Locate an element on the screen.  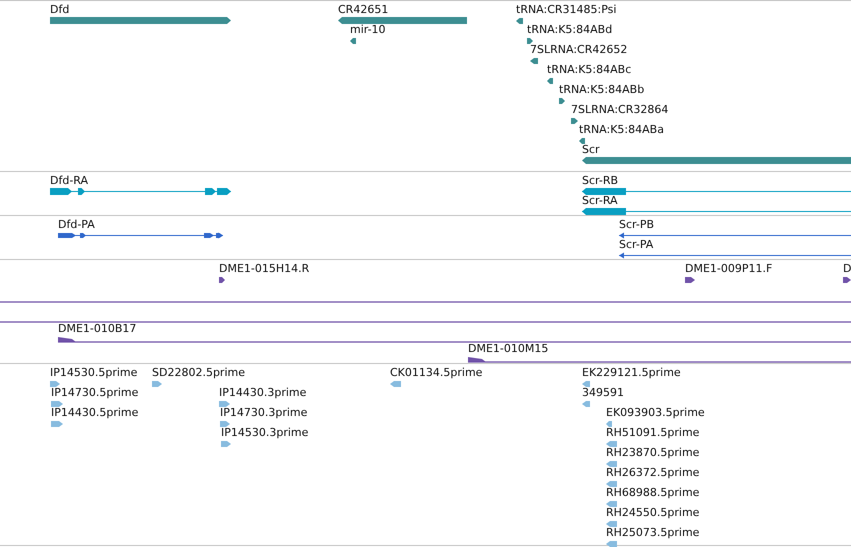
feature-label: DME1-009P11.F is located at coordinates (728, 268).